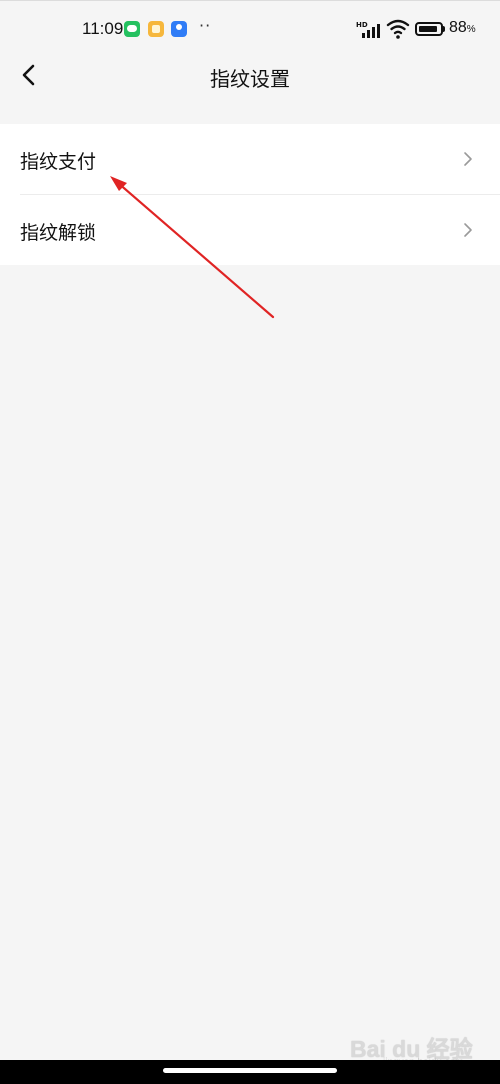 This screenshot has width=500, height=1084. Describe the element at coordinates (250, 79) in the screenshot. I see `page-title: 指纹设置` at that location.